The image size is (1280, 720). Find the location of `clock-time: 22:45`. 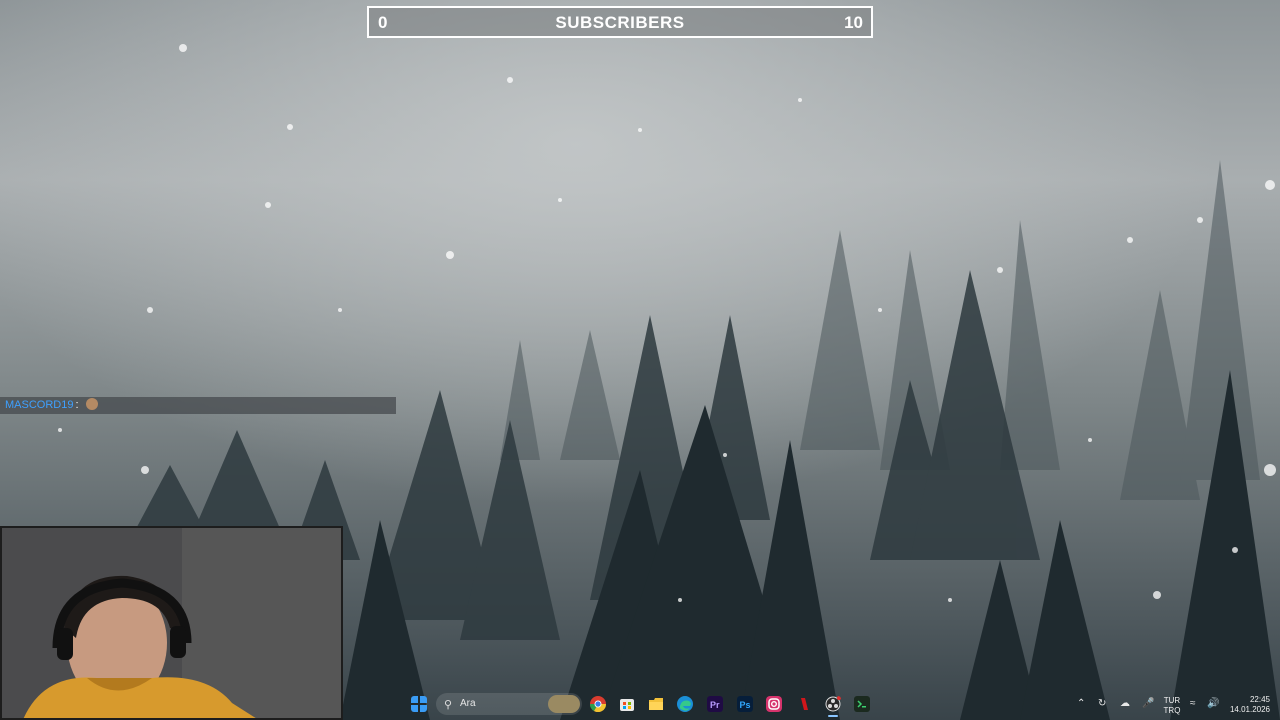

clock-time: 22:45 is located at coordinates (1259, 699).